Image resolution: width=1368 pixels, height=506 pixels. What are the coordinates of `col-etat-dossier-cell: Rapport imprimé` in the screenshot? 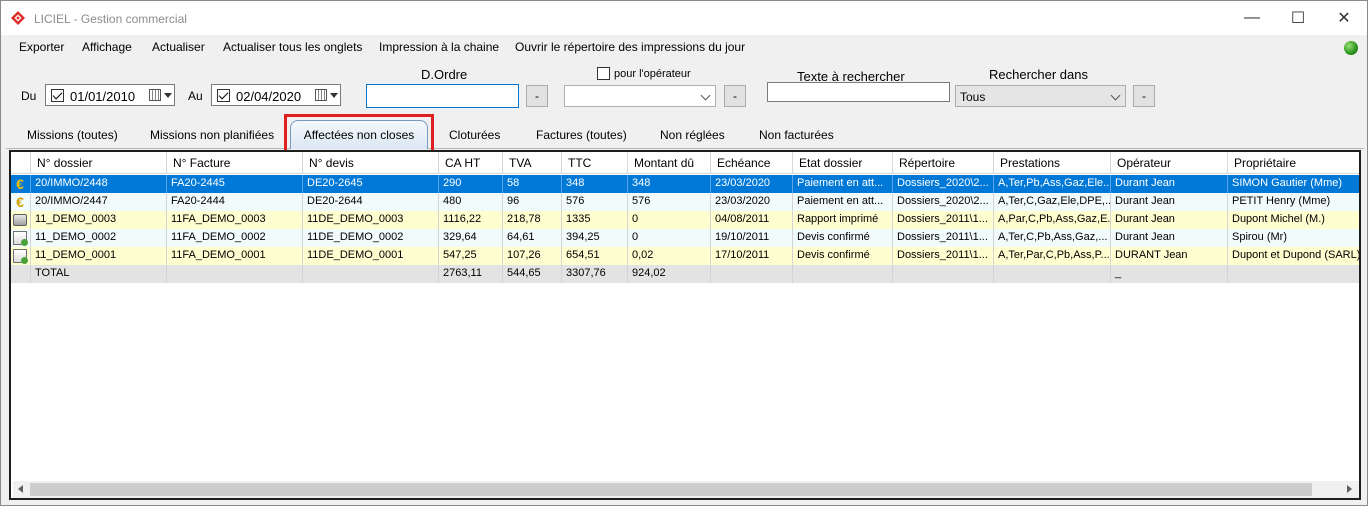 It's located at (843, 220).